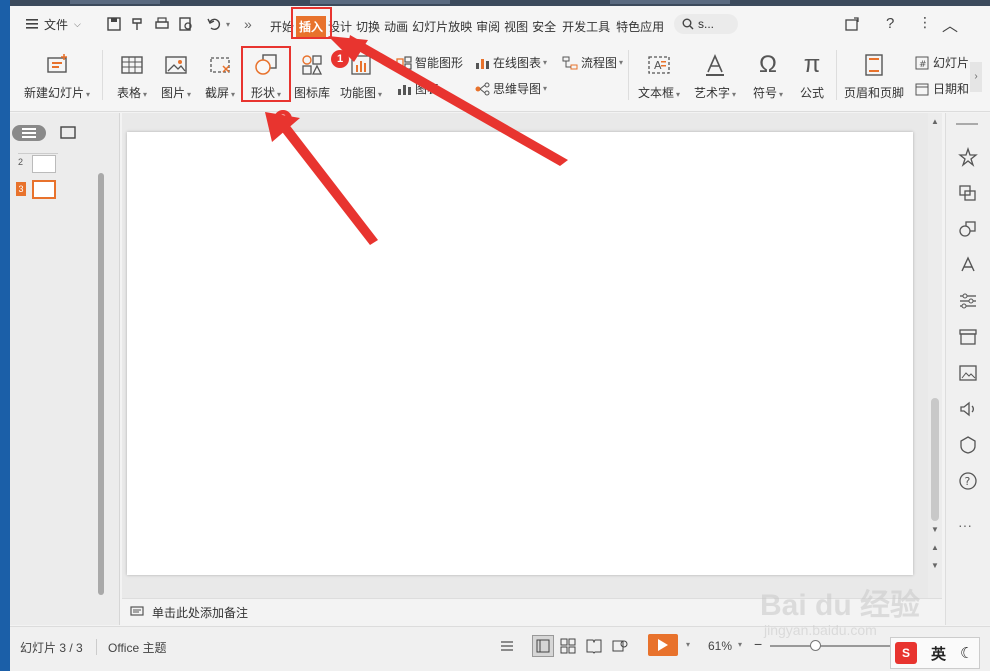 The image size is (990, 671). Describe the element at coordinates (416, 140) in the screenshot. I see `annotation-arrows` at that location.